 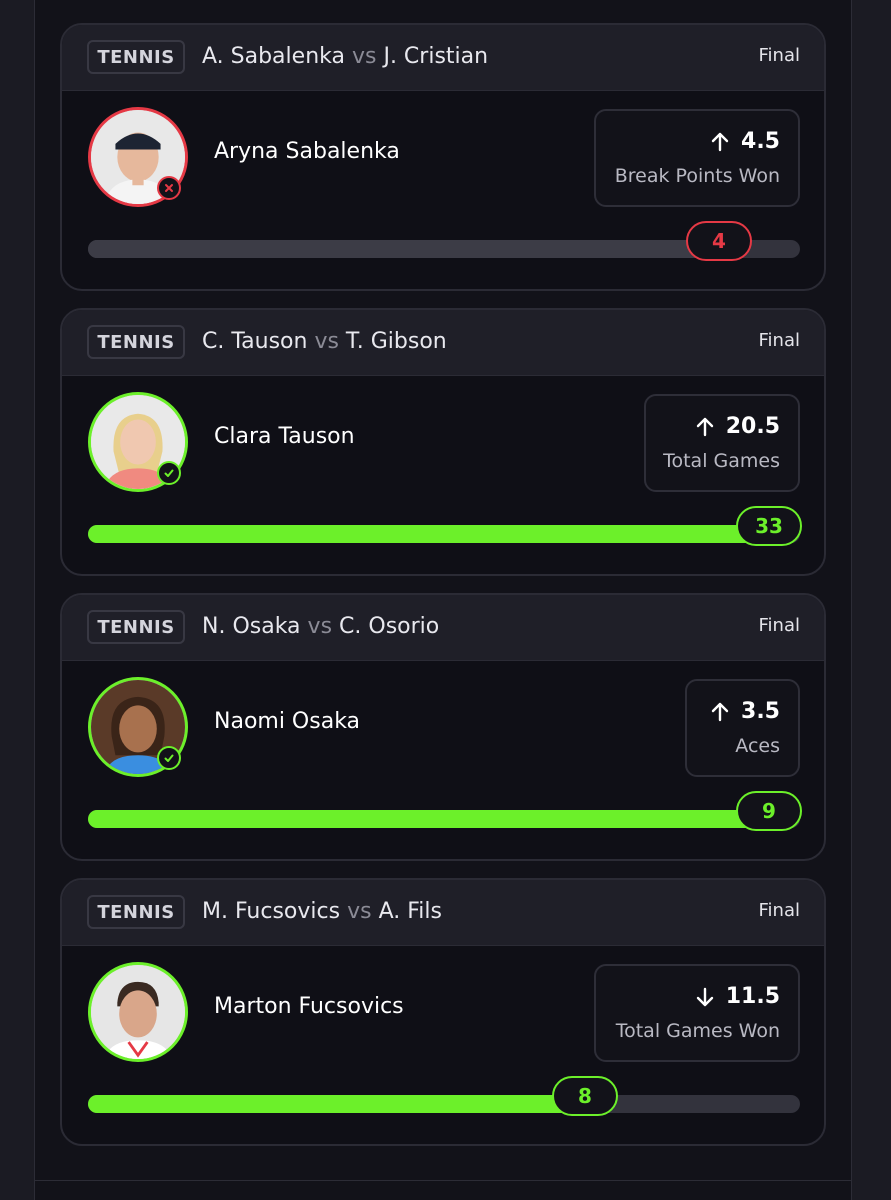 What do you see at coordinates (769, 526) in the screenshot?
I see `actual-result-pill: 33` at bounding box center [769, 526].